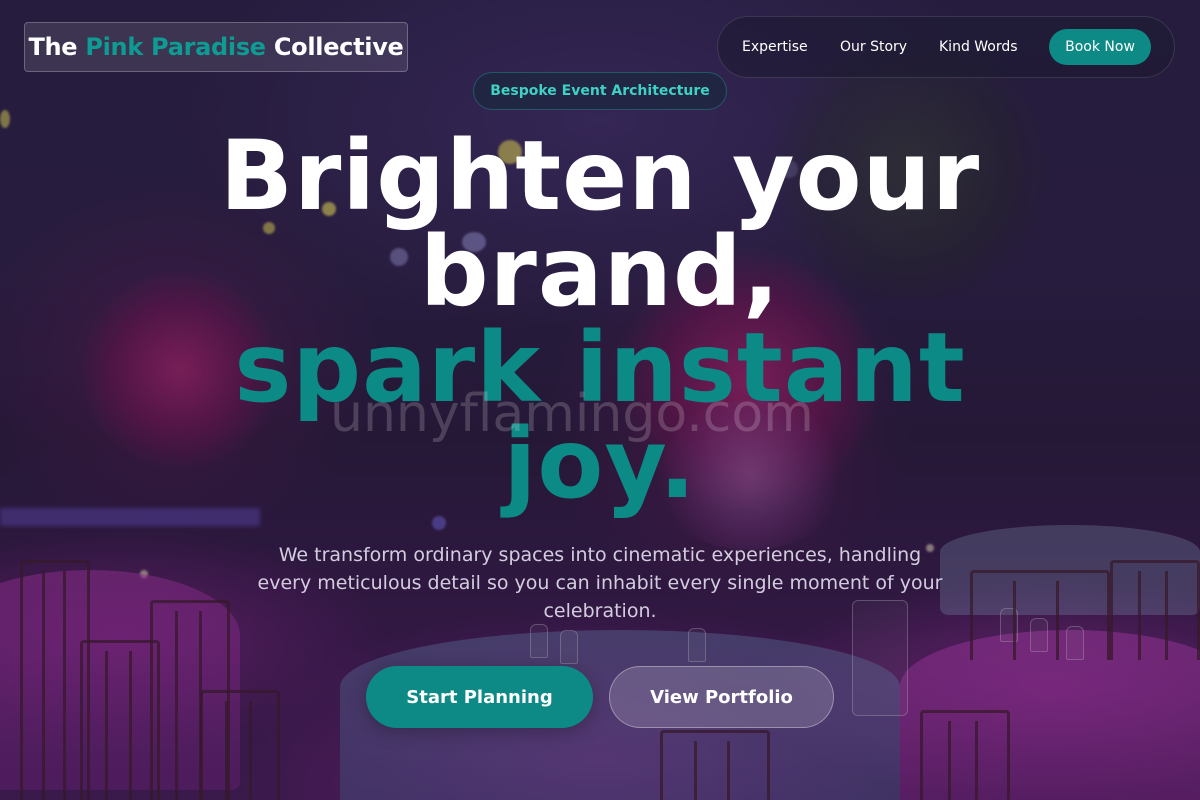 This screenshot has height=800, width=1200. What do you see at coordinates (600, 272) in the screenshot?
I see `headline-line-2: brand,` at bounding box center [600, 272].